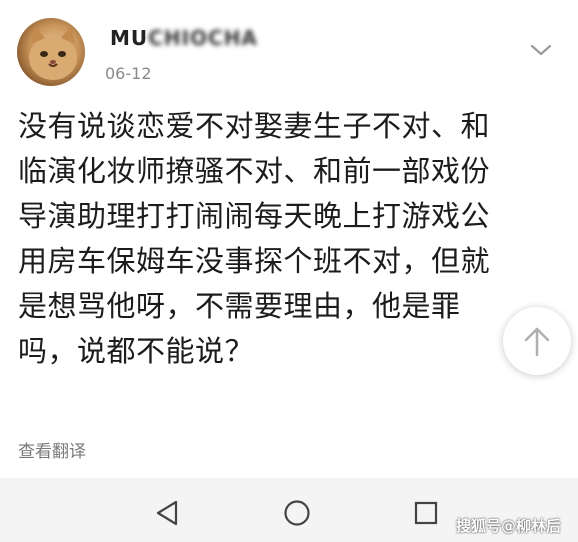 This screenshot has height=542, width=578. I want to click on watermark: 搜狐号@柳林后, so click(509, 526).